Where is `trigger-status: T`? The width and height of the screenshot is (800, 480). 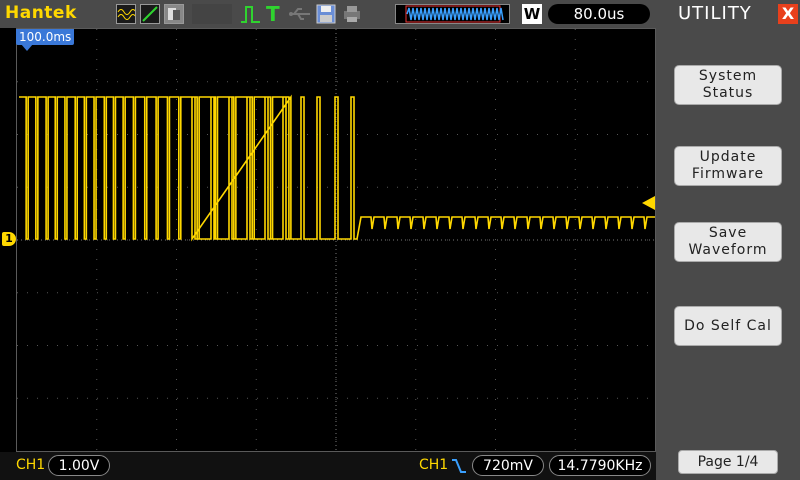
trigger-status: T is located at coordinates (273, 14).